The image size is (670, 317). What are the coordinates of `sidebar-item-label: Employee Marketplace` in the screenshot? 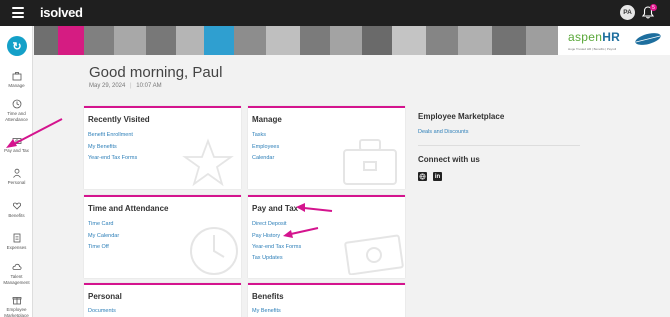 It's located at (16, 312).